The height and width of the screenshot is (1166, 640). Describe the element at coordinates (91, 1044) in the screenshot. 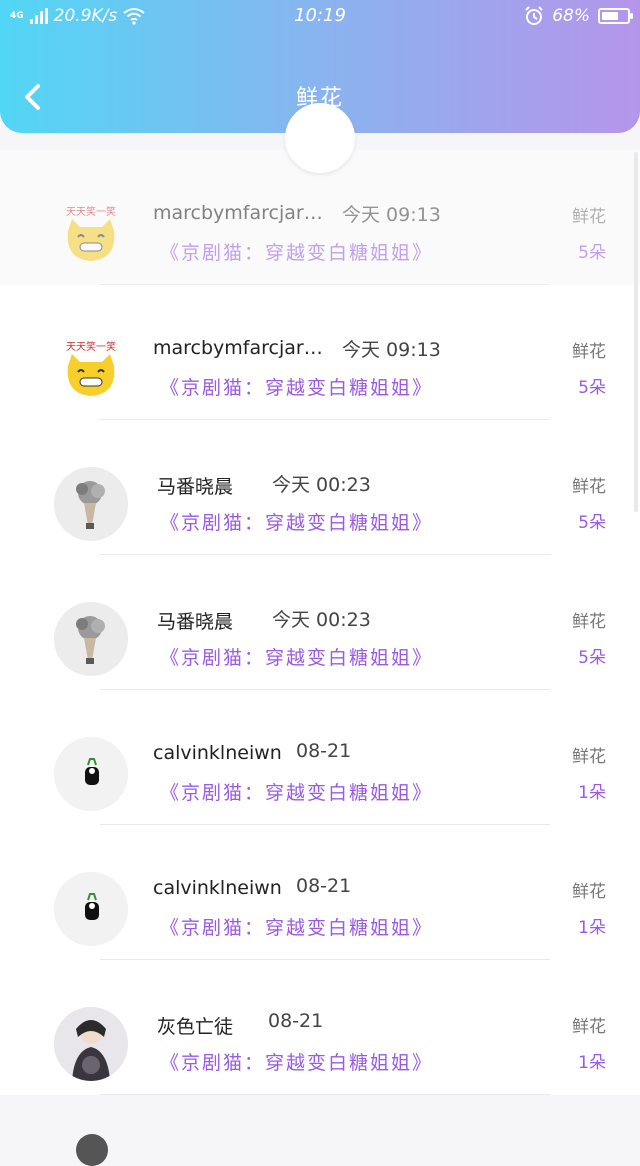

I see `anime-avatar` at that location.